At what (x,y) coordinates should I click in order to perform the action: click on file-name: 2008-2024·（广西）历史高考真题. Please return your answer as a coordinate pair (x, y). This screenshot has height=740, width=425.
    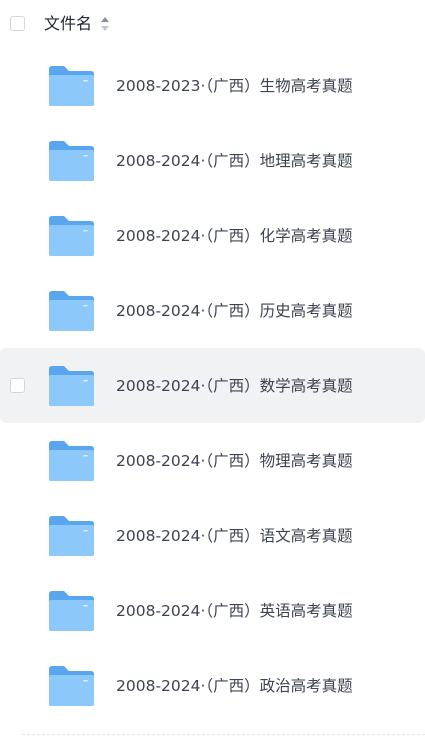
    Looking at the image, I should click on (234, 311).